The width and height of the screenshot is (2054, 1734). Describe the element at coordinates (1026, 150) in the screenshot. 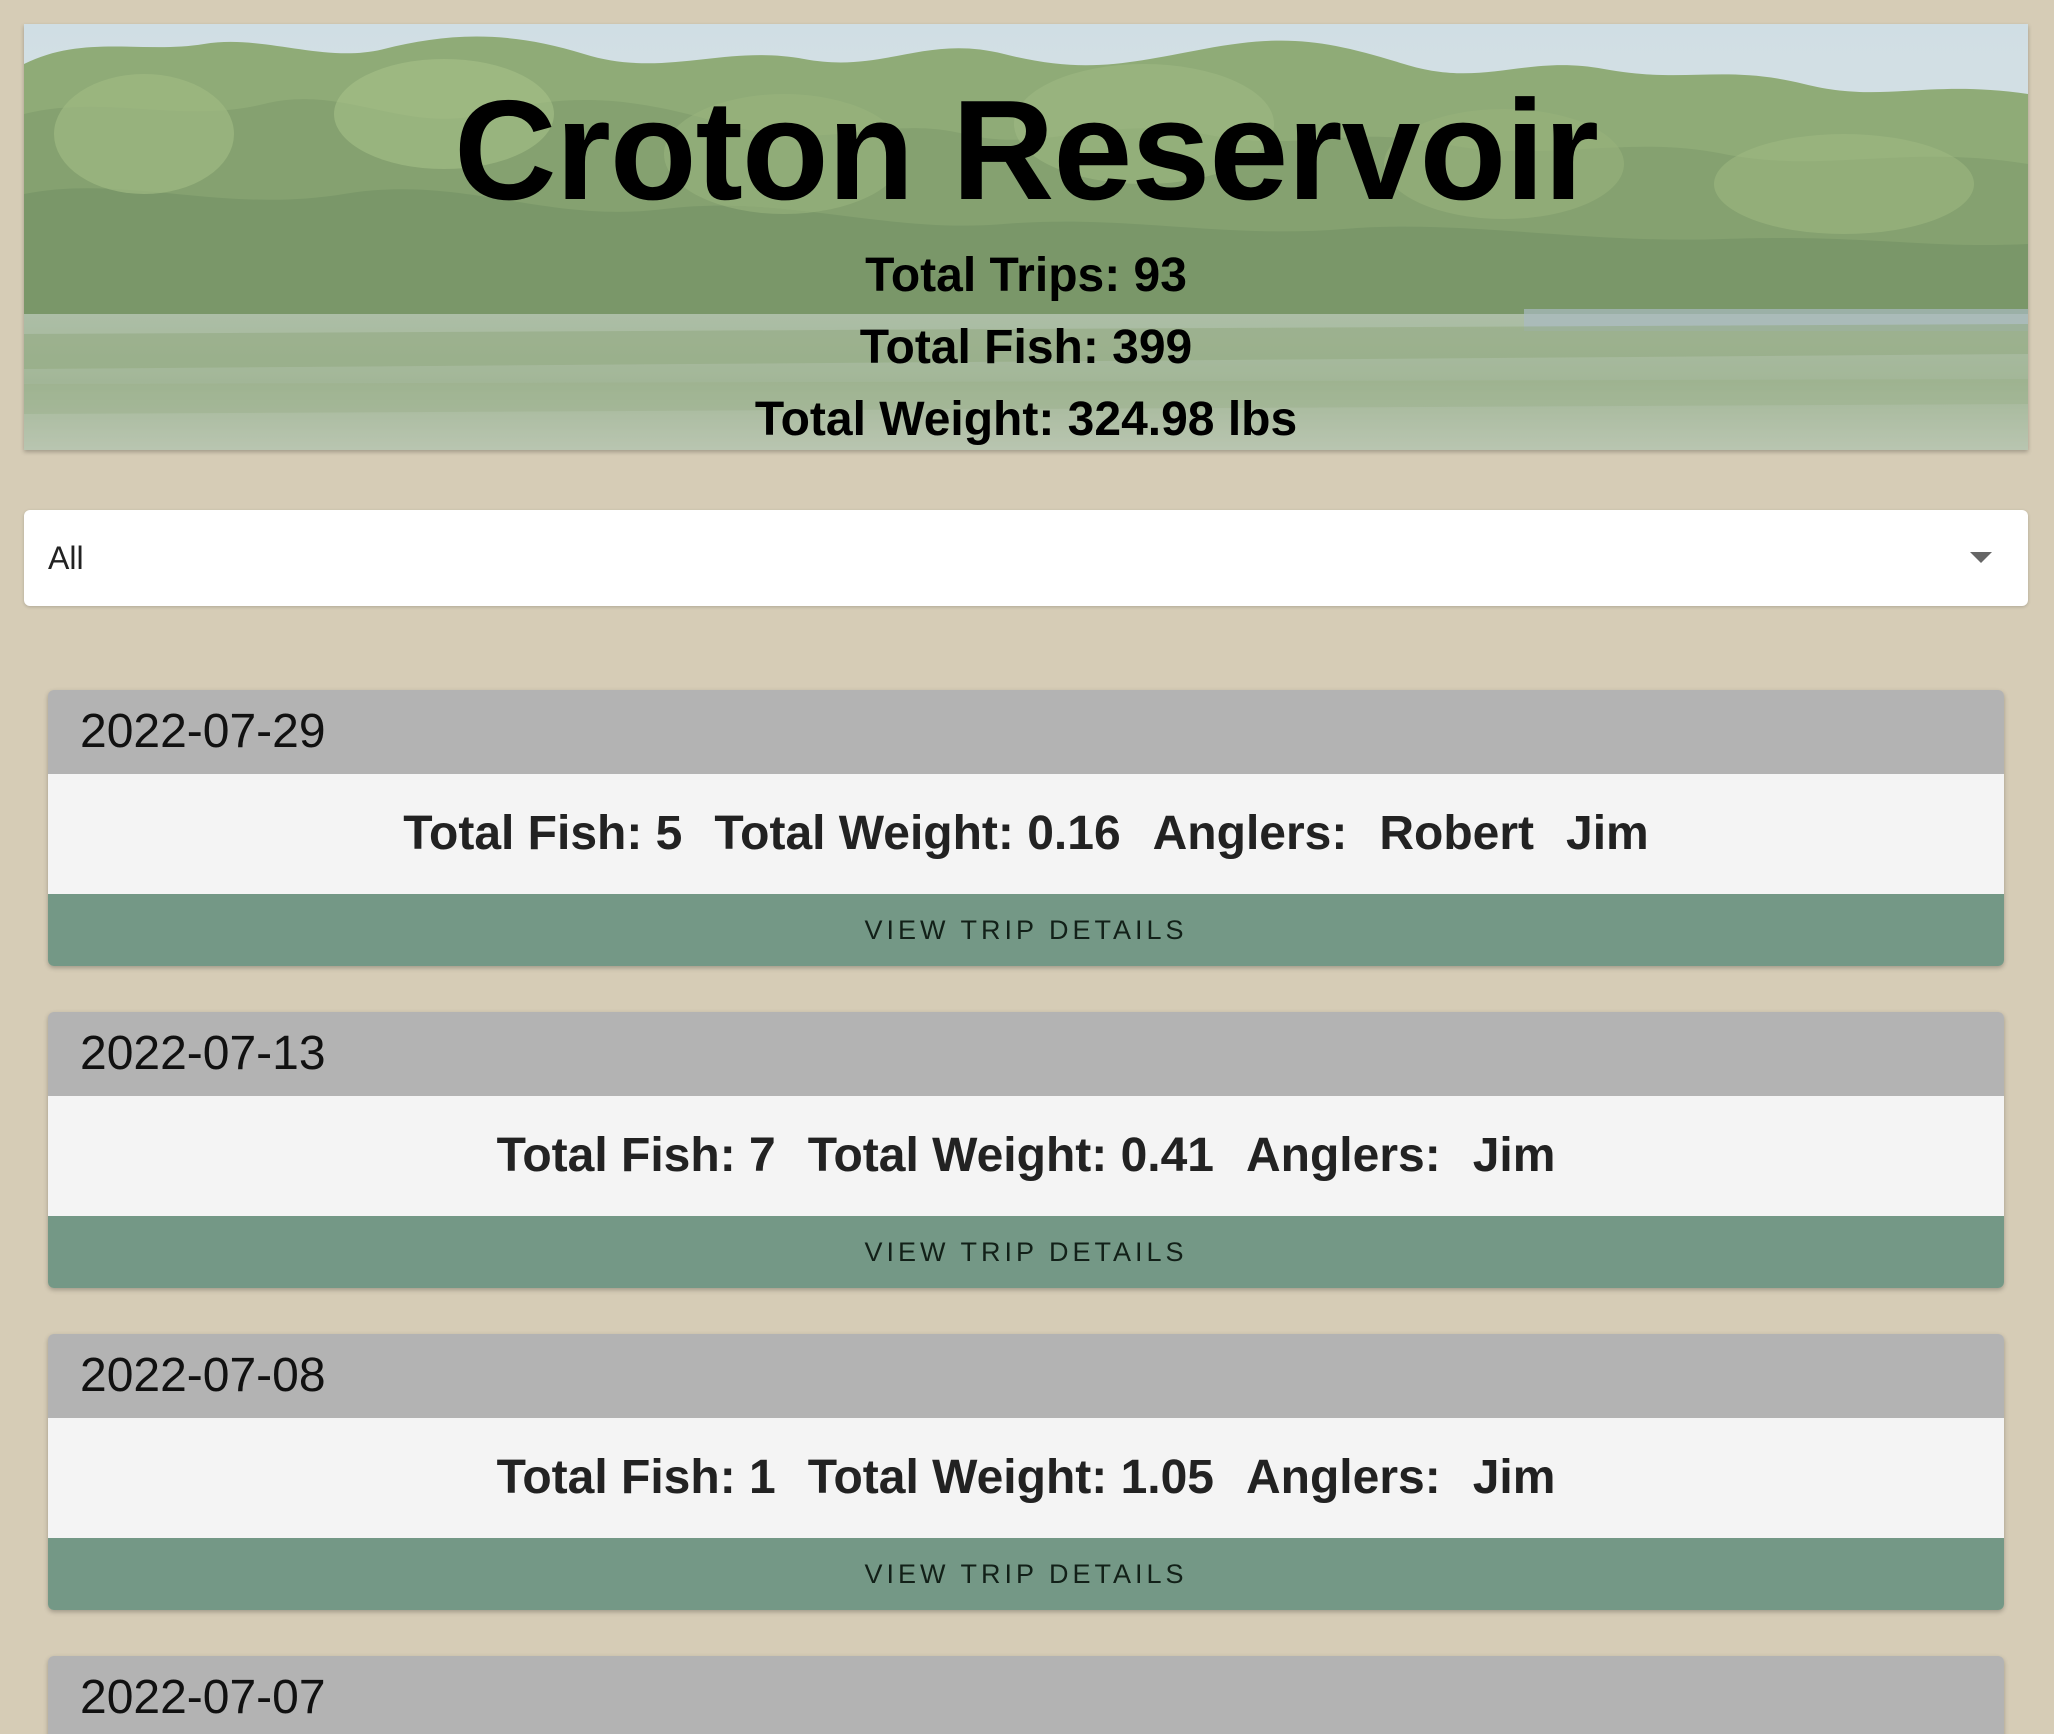

I see `page-title: Croton Reservoir` at that location.